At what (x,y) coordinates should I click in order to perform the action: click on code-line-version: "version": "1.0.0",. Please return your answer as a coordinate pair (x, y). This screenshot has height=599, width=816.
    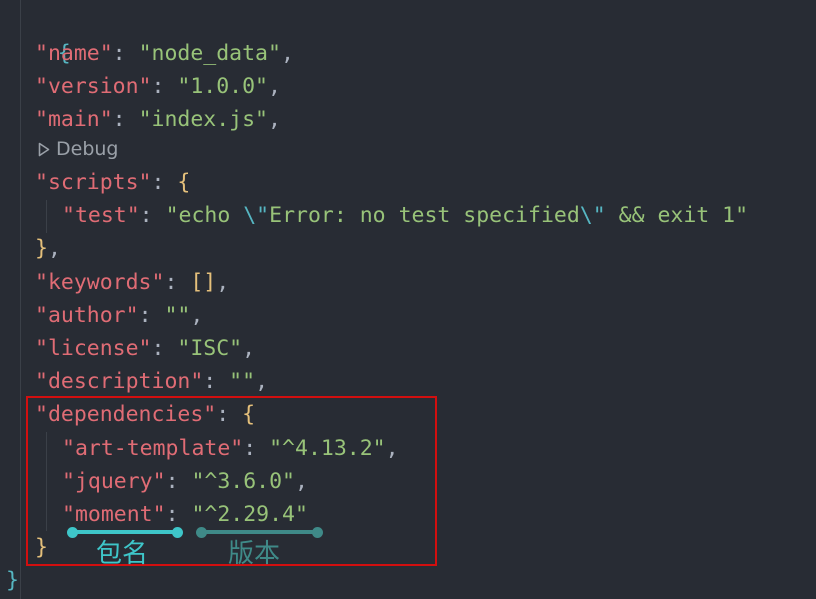
    Looking at the image, I should click on (158, 86).